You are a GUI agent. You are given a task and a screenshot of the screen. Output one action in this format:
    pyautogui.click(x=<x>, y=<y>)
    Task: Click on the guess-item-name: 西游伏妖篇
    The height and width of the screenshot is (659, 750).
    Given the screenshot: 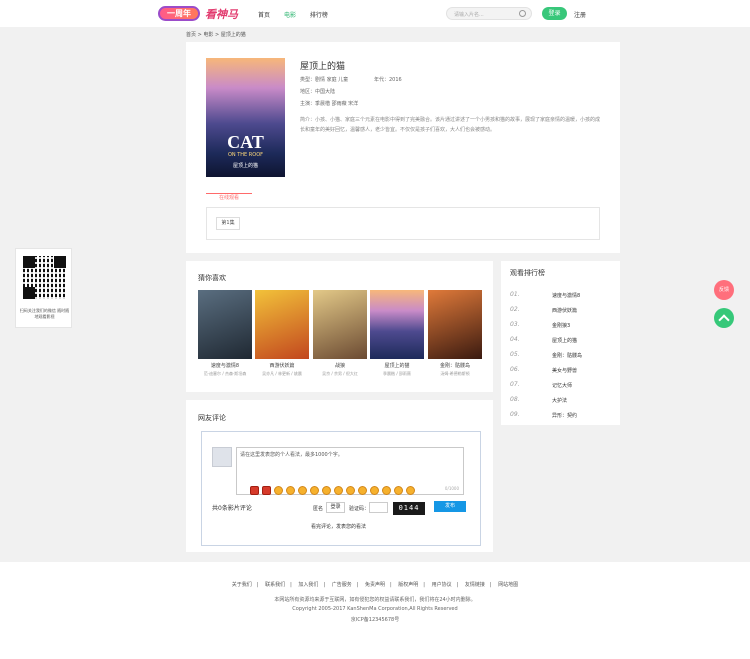 What is the action you would take?
    pyautogui.click(x=282, y=365)
    